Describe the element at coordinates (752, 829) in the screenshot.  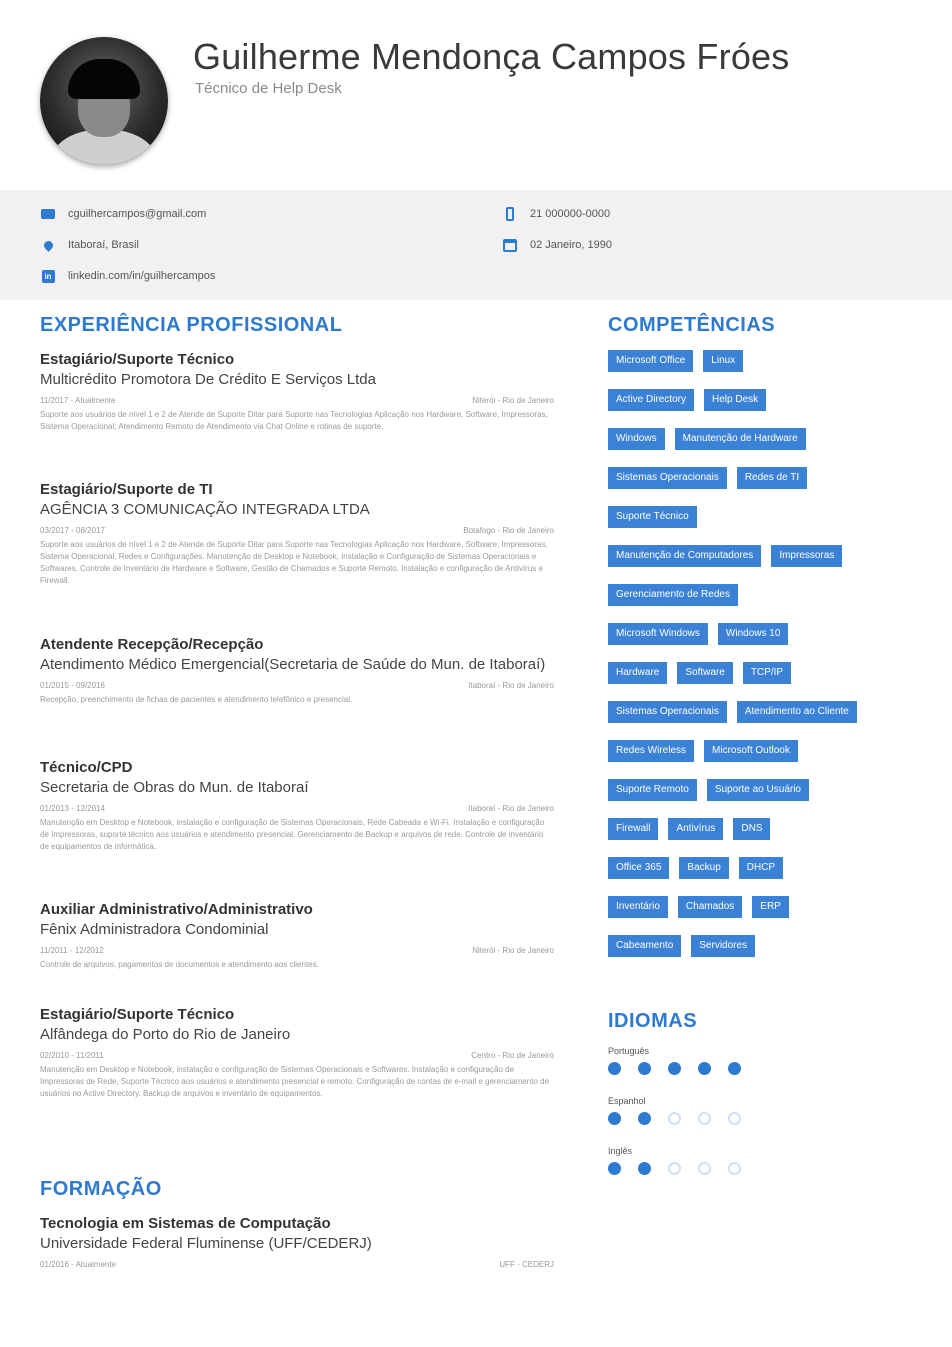
I see `skill-tag: DNS` at that location.